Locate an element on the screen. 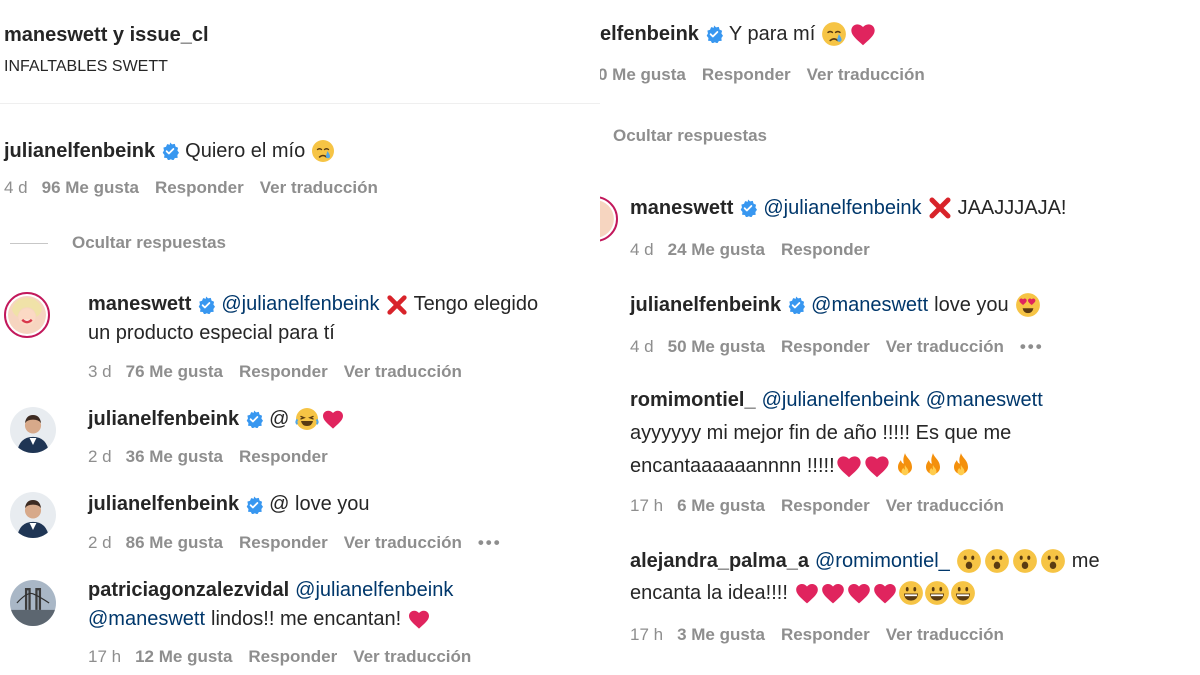 The image size is (1200, 675). reply-patricia-line2: @maneswett lindos!! me encantan! is located at coordinates (259, 619).